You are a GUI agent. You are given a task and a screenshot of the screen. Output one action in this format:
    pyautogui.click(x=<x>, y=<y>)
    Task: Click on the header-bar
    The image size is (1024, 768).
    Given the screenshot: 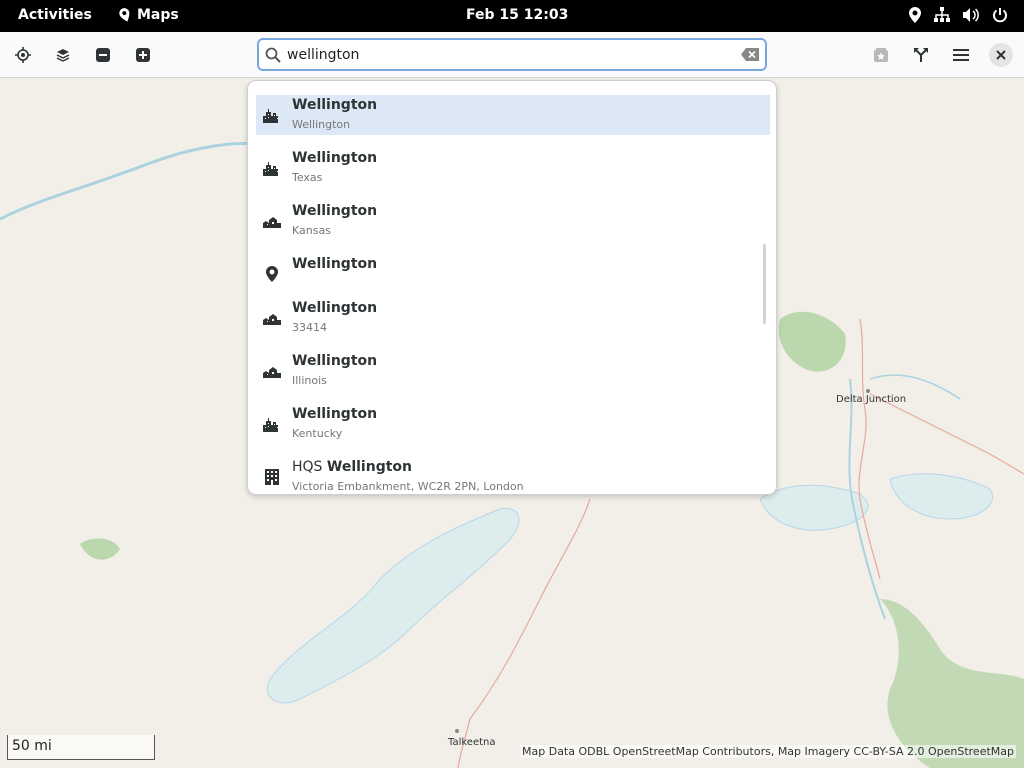 What is the action you would take?
    pyautogui.click(x=512, y=55)
    